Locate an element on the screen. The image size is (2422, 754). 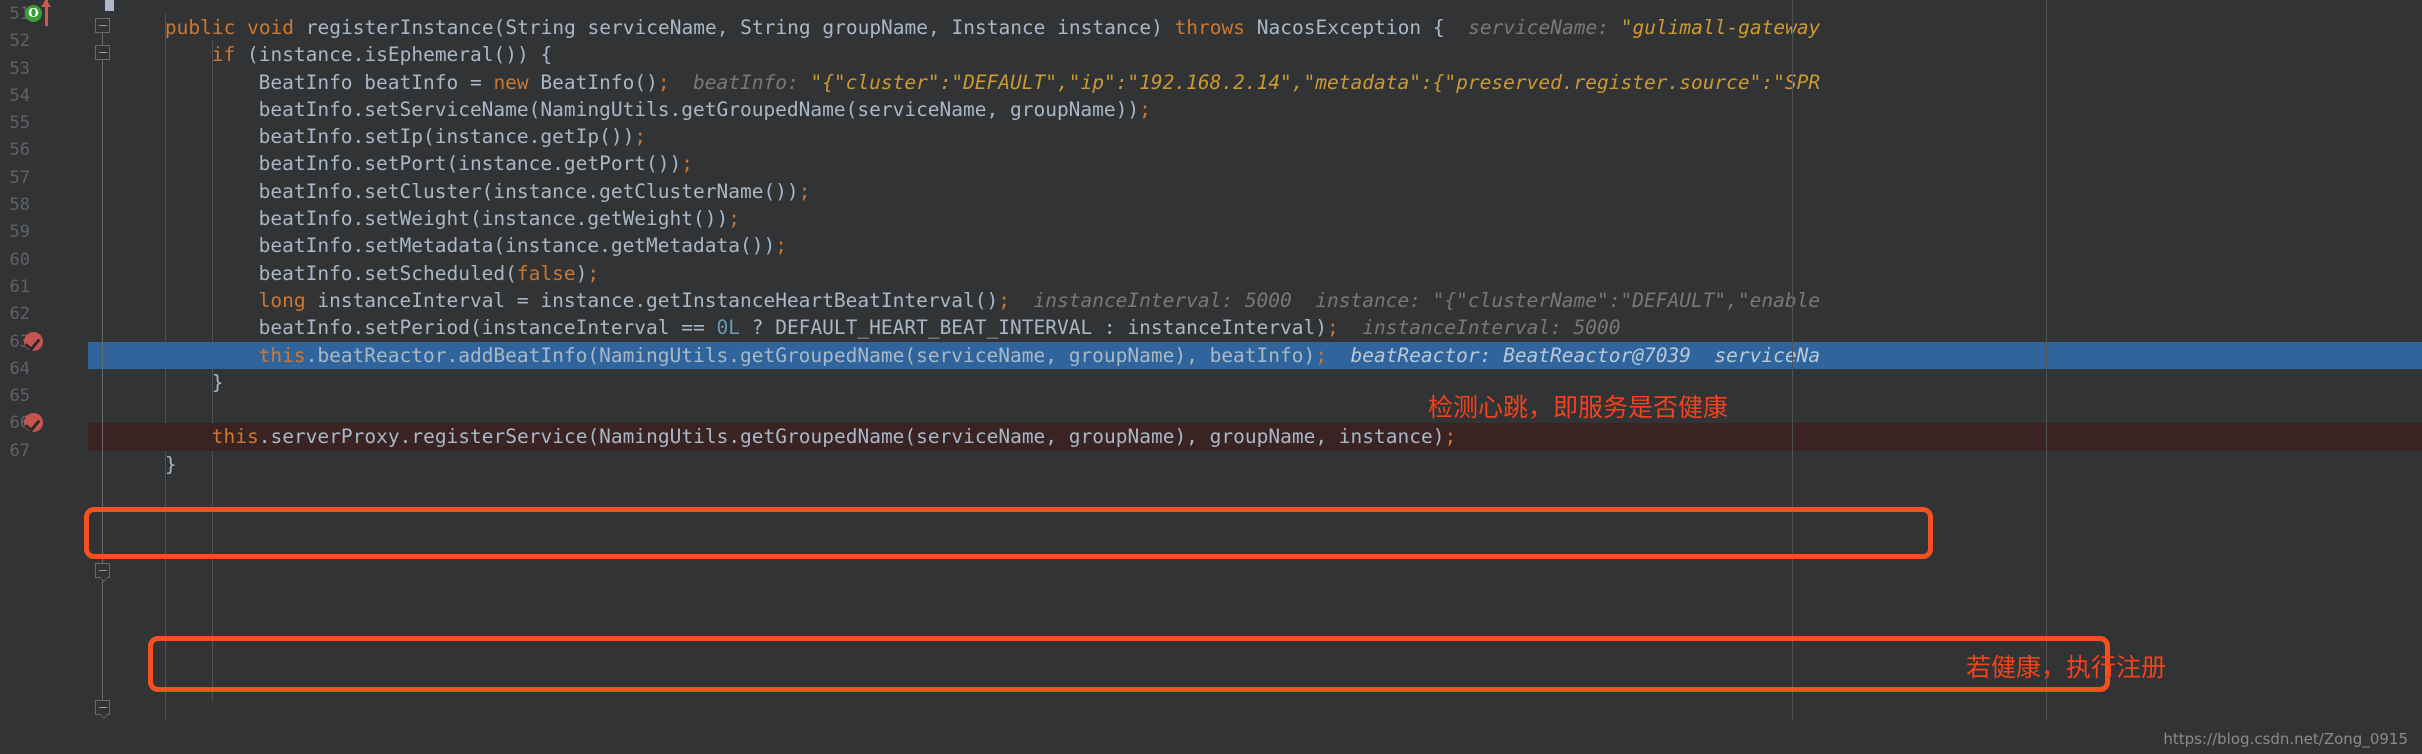
token-kw: if is located at coordinates (223, 55).